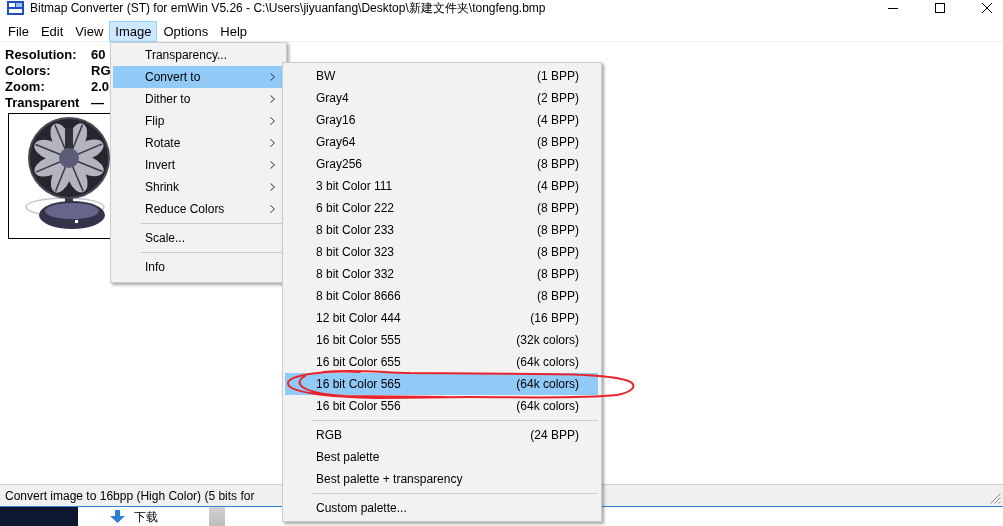 The image size is (1003, 526). Describe the element at coordinates (441, 98) in the screenshot. I see `menu-item: Gray4 (2 BPP)` at that location.